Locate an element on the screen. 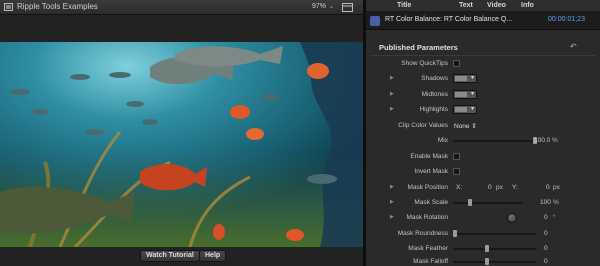 Image resolution: width=600 pixels, height=266 pixels. section-divider is located at coordinates (483, 55).